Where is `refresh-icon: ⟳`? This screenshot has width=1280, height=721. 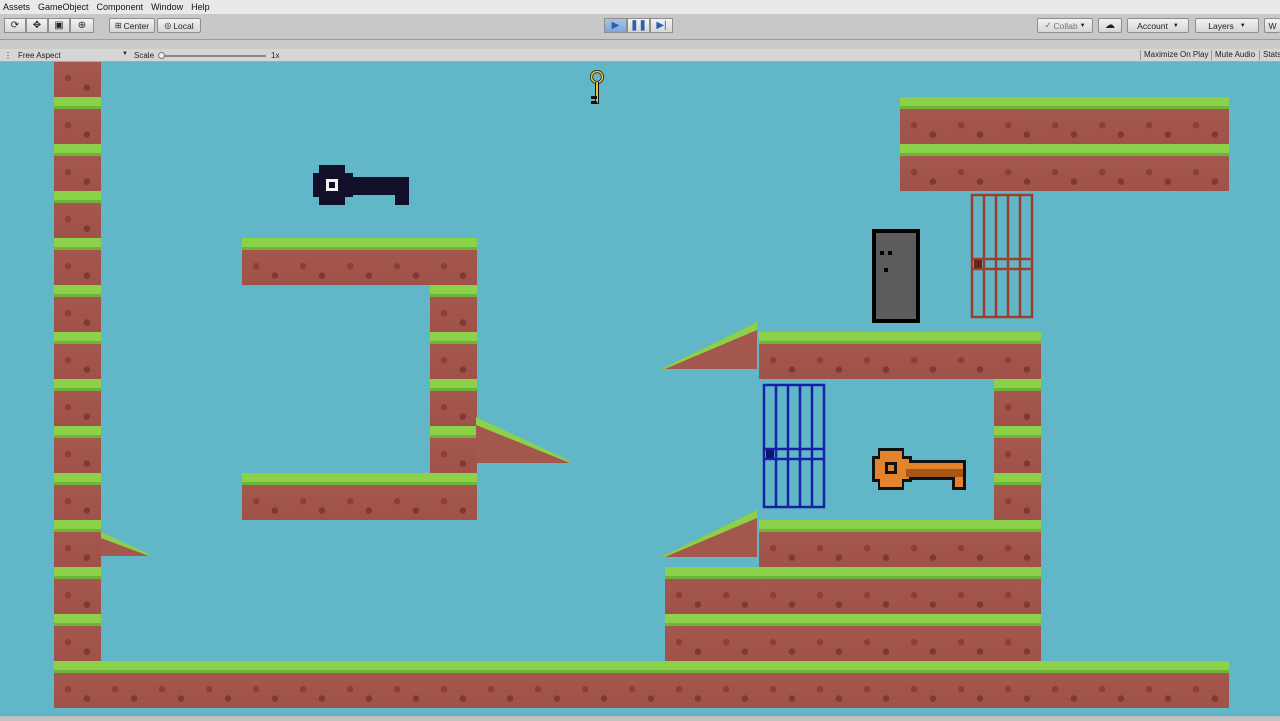
refresh-icon: ⟳ is located at coordinates (15, 25).